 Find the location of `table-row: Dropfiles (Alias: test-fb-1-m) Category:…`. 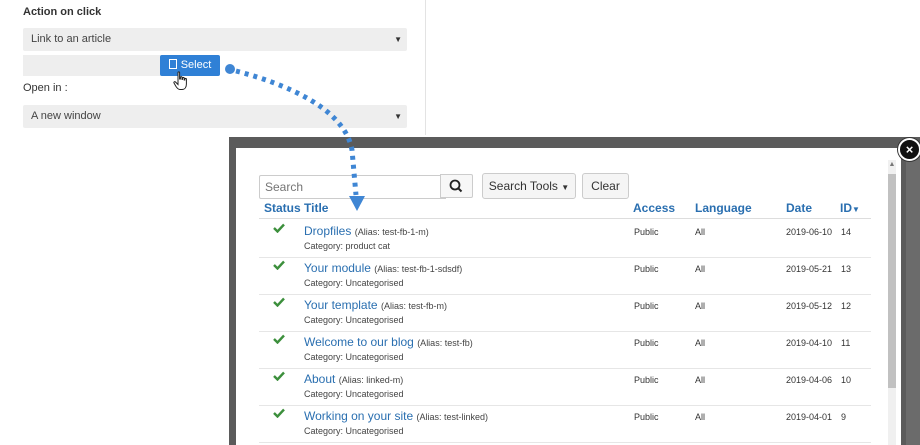

table-row: Dropfiles (Alias: test-fb-1-m) Category:… is located at coordinates (565, 239).